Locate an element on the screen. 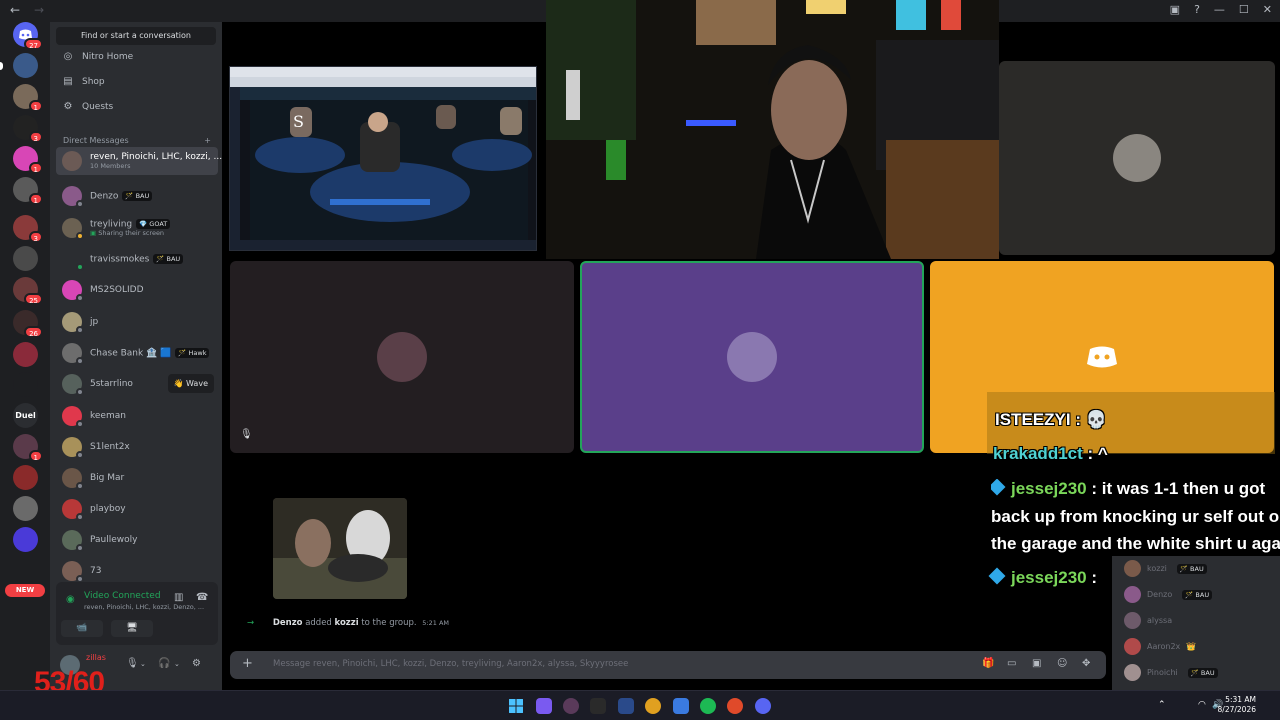 Image resolution: width=1280 pixels, height=720 pixels. dm-item-ms2solidd: MS2SOLIDD is located at coordinates (137, 290).